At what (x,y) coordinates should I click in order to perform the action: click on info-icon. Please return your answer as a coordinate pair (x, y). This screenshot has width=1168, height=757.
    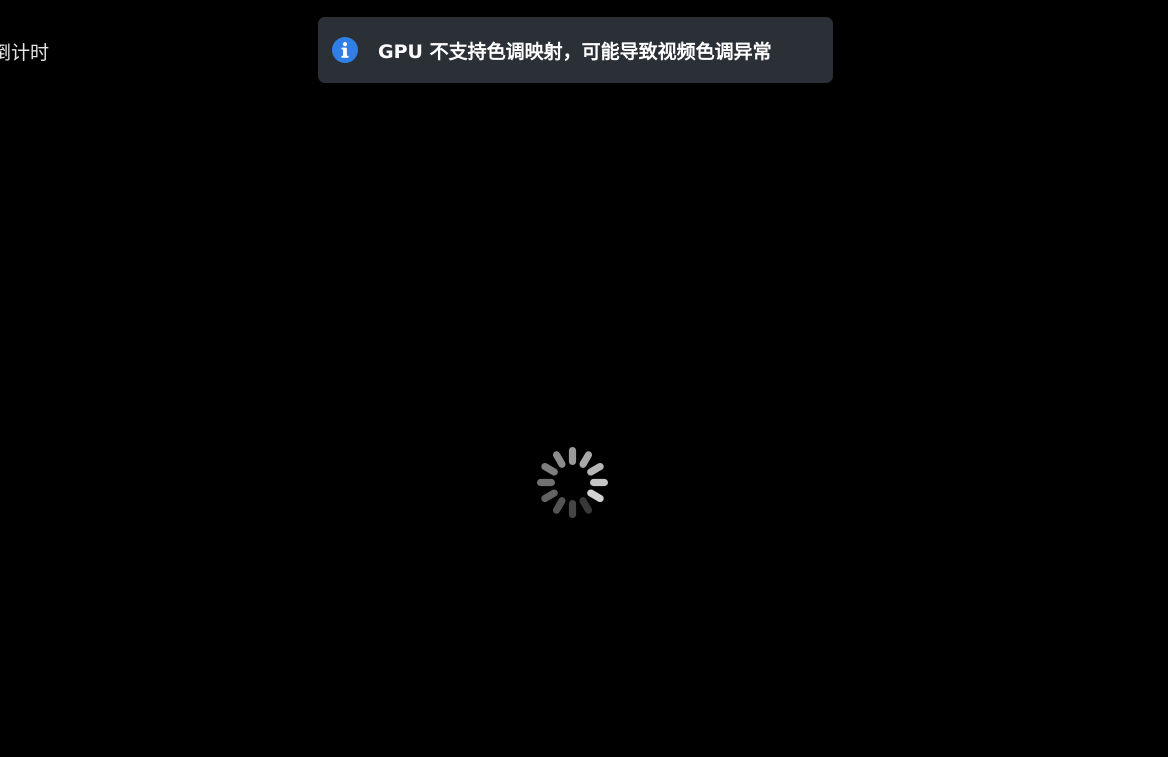
    Looking at the image, I should click on (345, 50).